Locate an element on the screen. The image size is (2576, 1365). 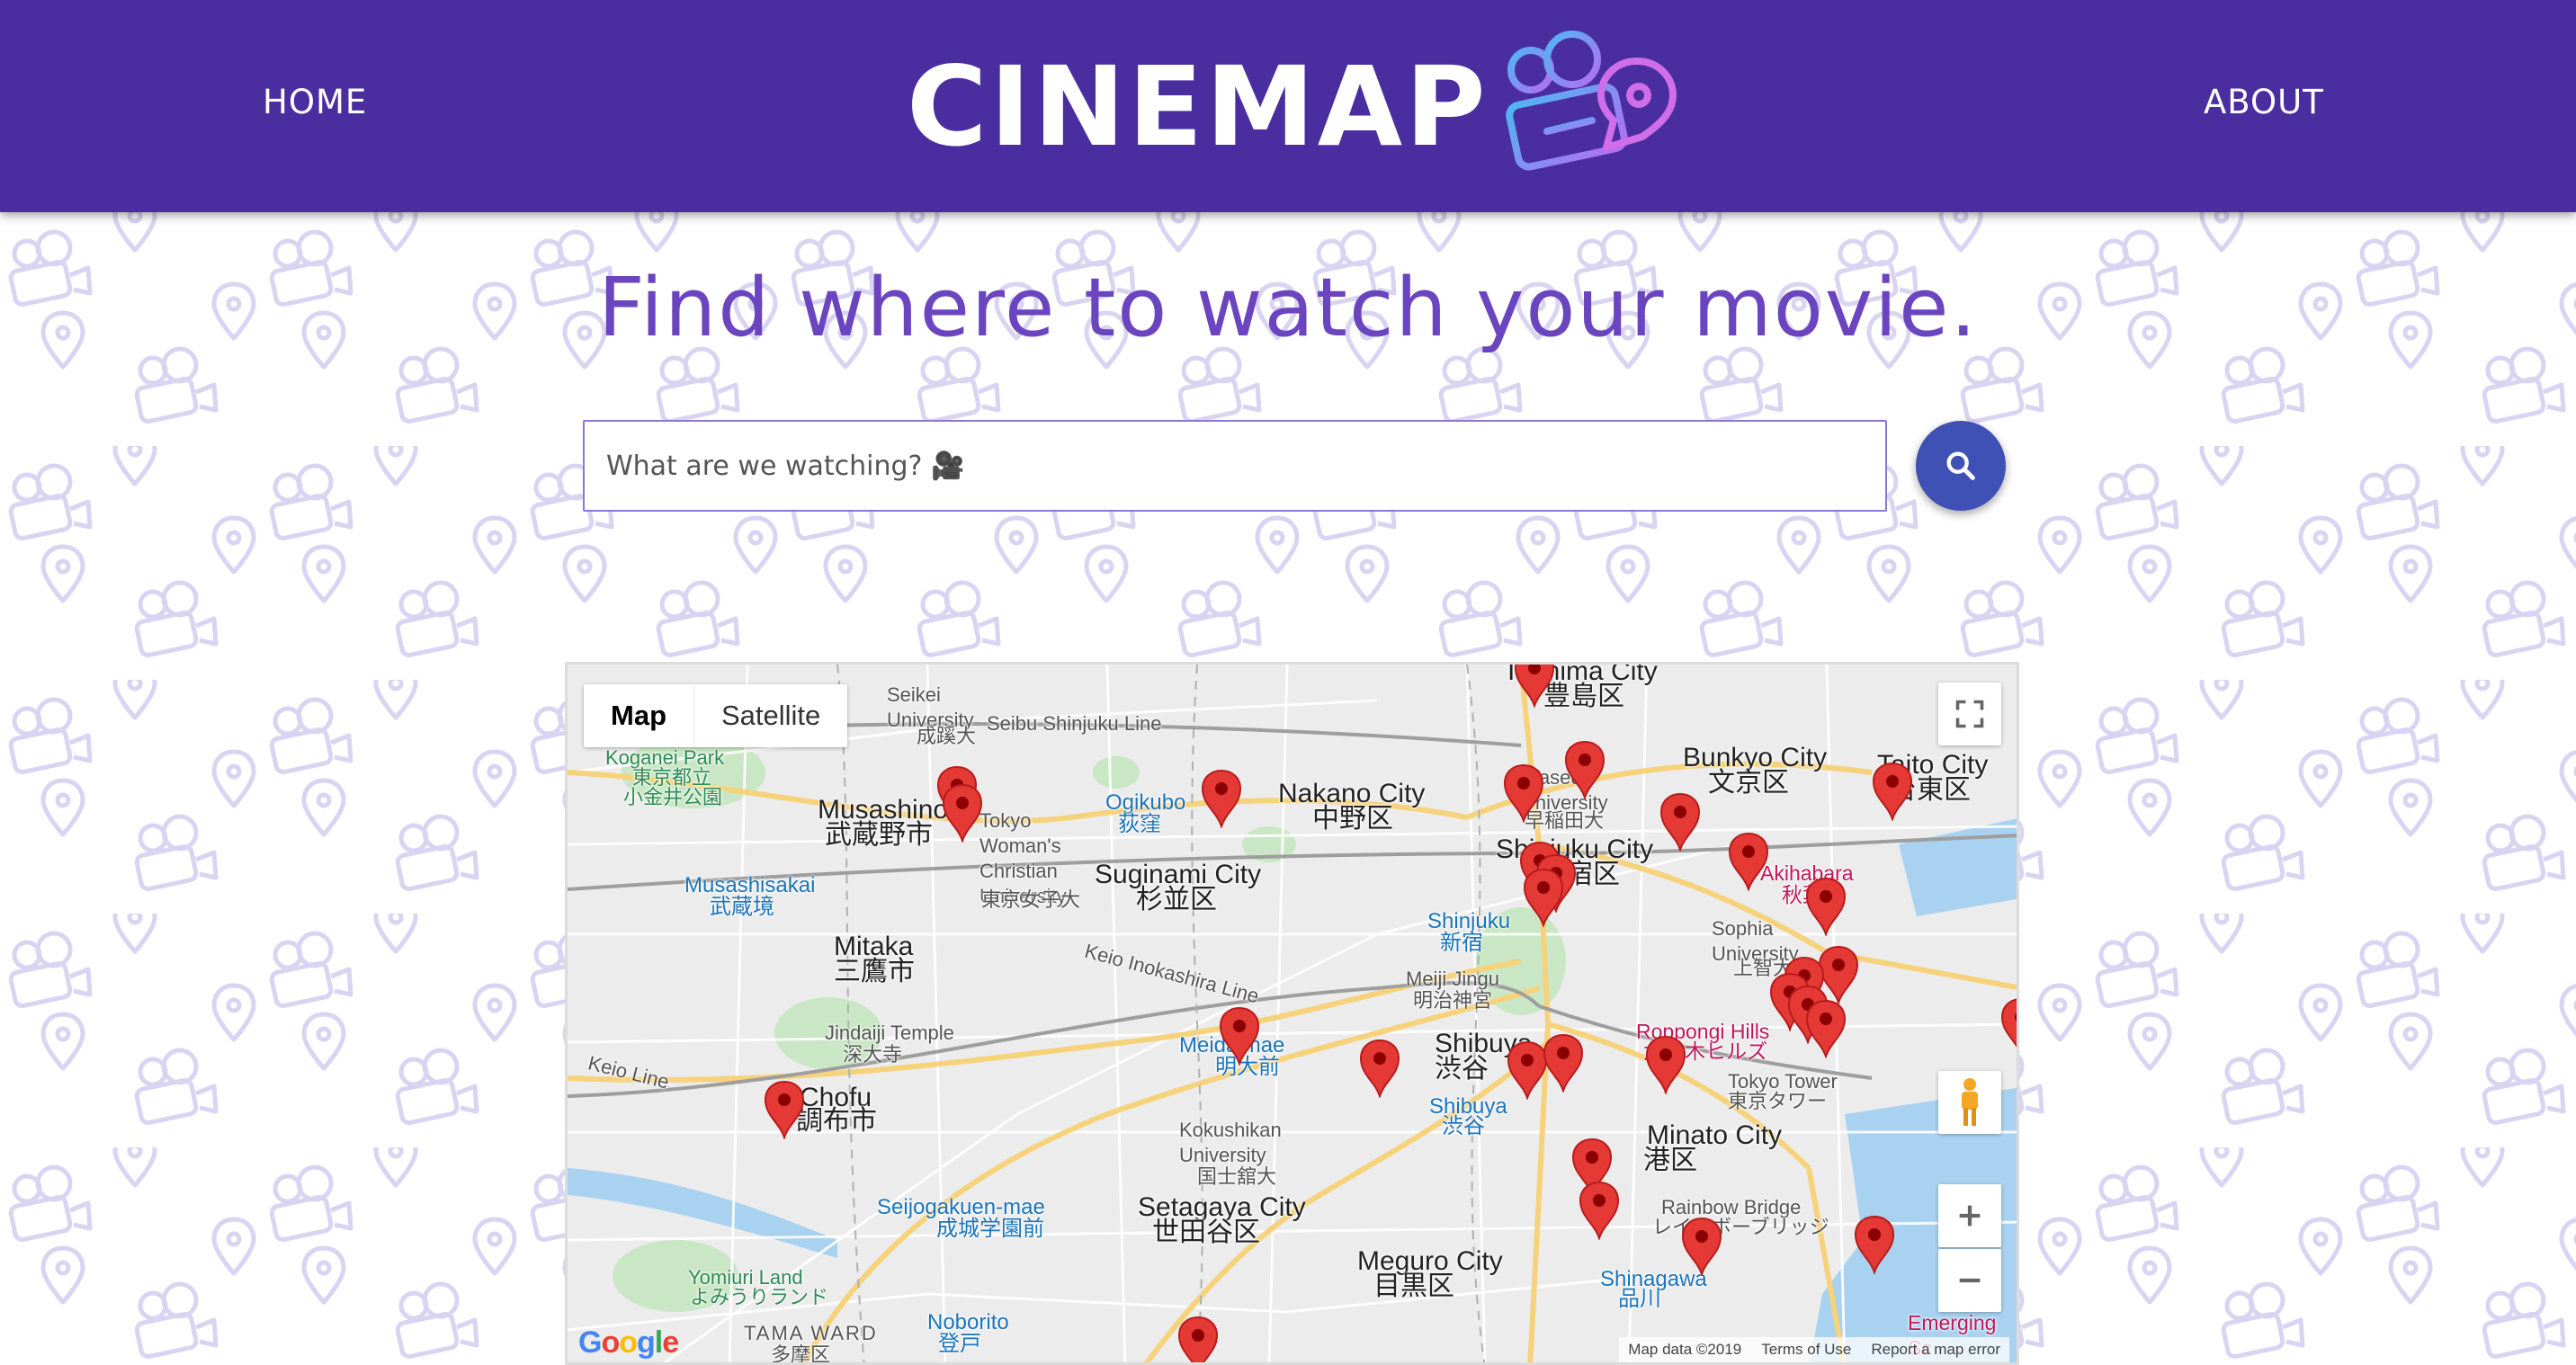
pegman-icon is located at coordinates (1970, 1102).